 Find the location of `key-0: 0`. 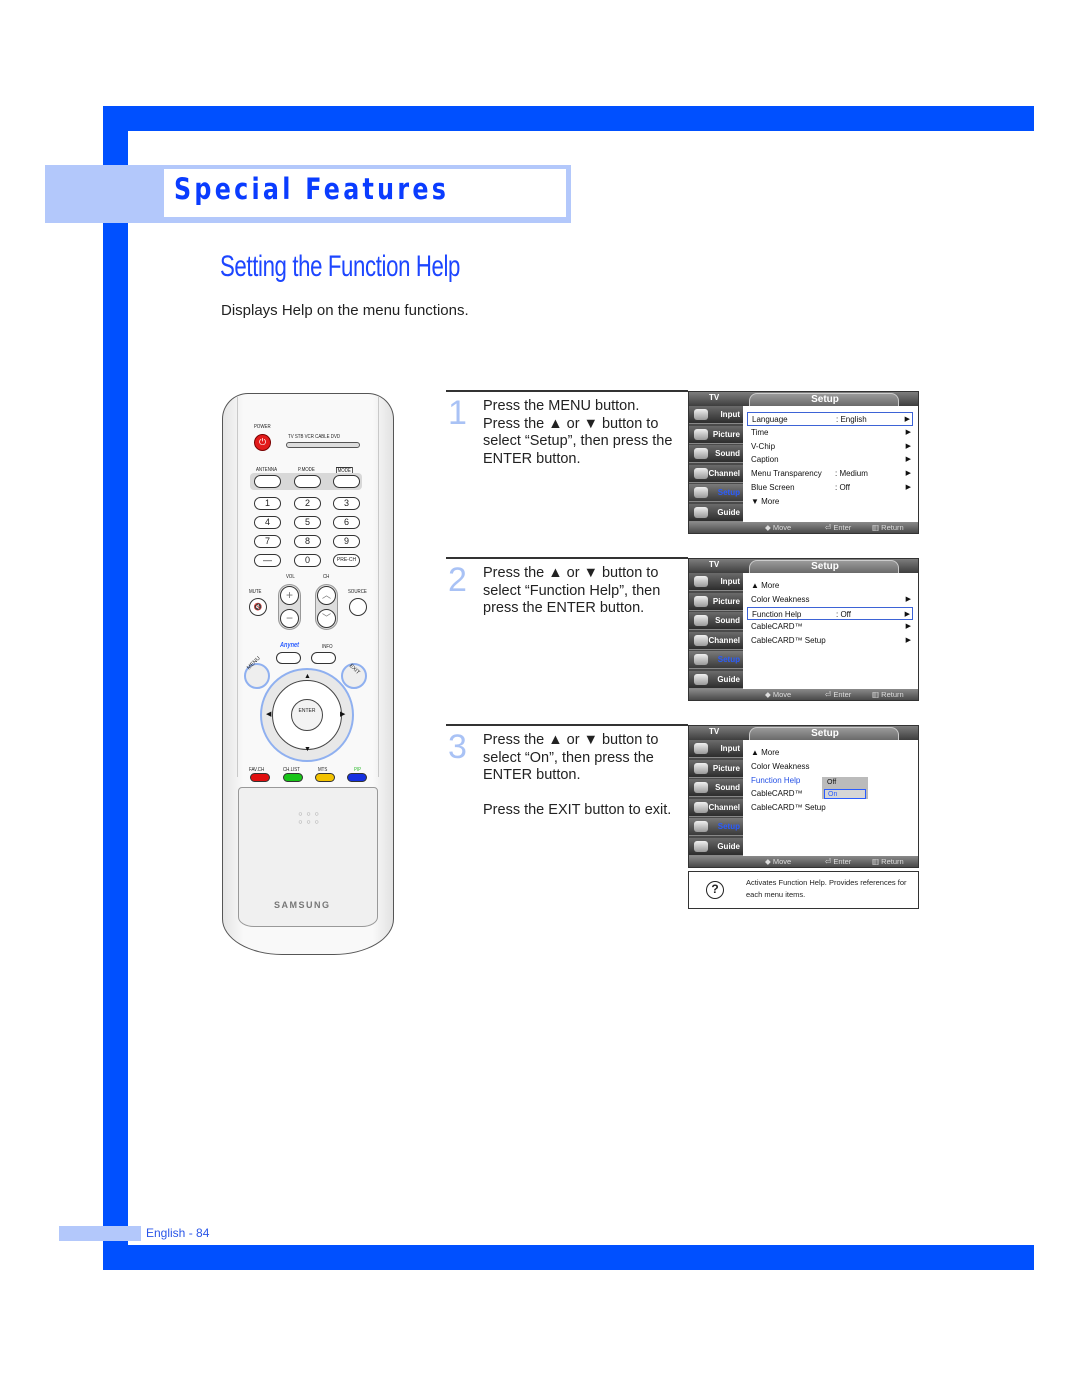

key-0: 0 is located at coordinates (307, 560).